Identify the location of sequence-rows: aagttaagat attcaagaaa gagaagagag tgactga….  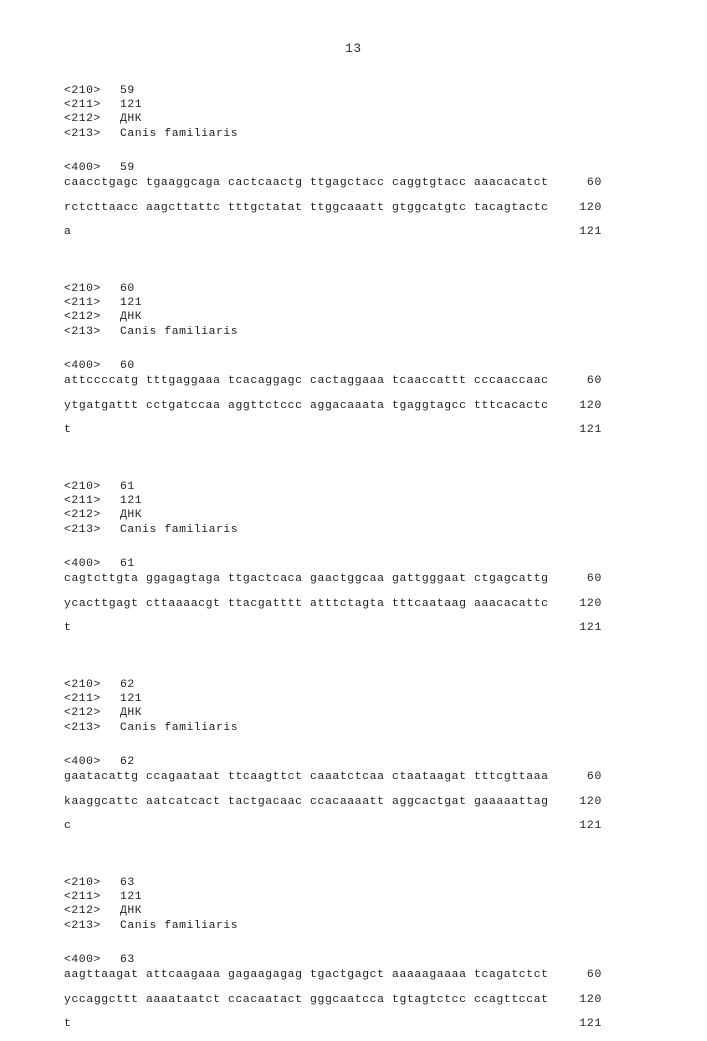
(336, 1004).